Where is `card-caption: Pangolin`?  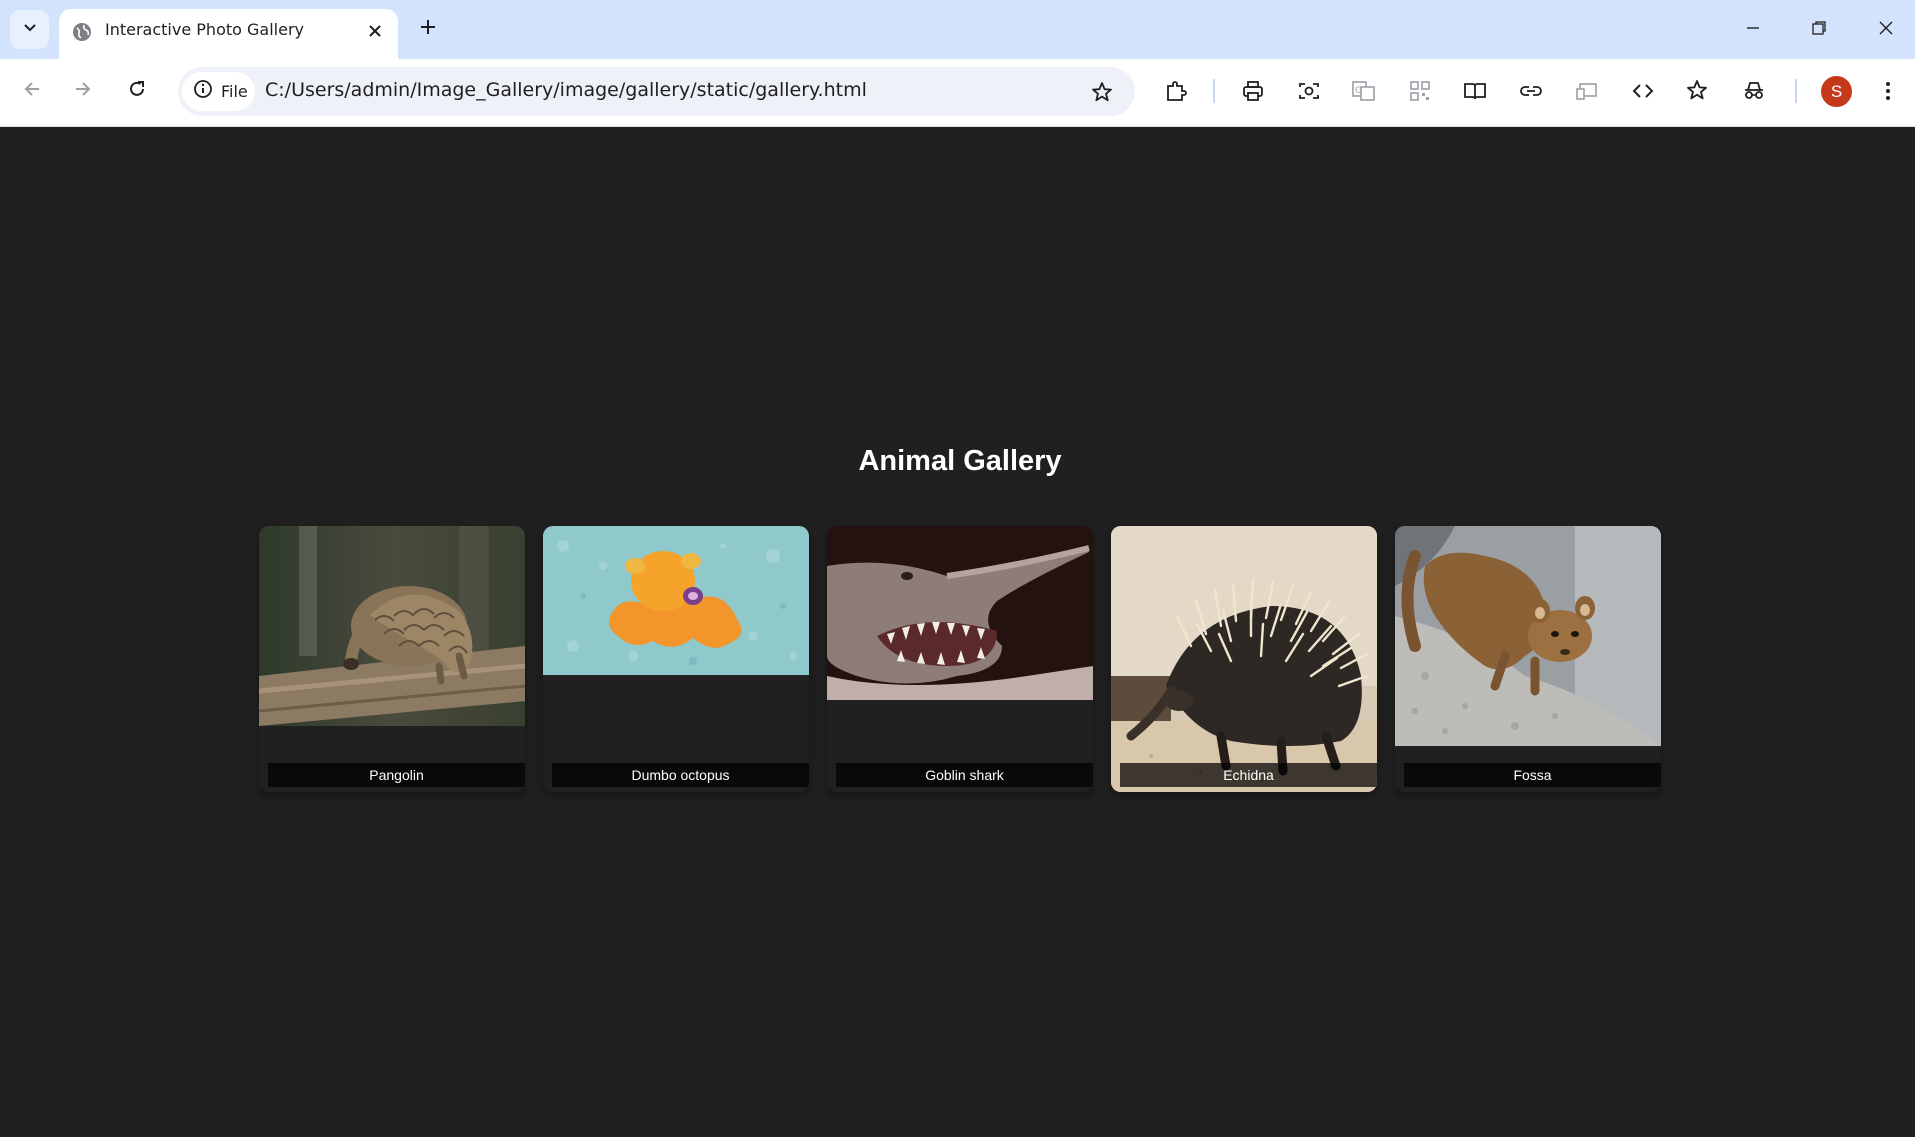
card-caption: Pangolin is located at coordinates (396, 775).